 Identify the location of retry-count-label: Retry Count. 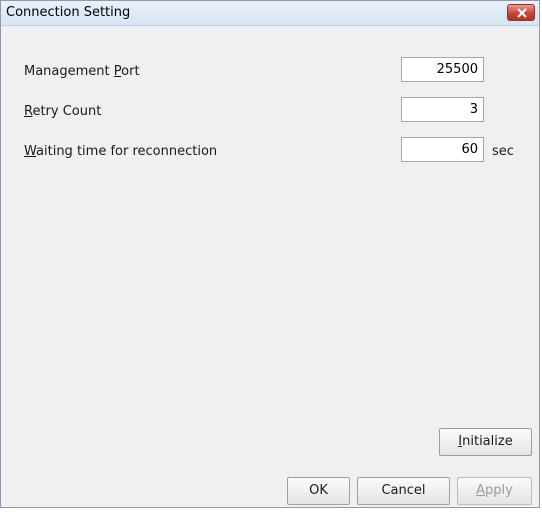
(62, 111).